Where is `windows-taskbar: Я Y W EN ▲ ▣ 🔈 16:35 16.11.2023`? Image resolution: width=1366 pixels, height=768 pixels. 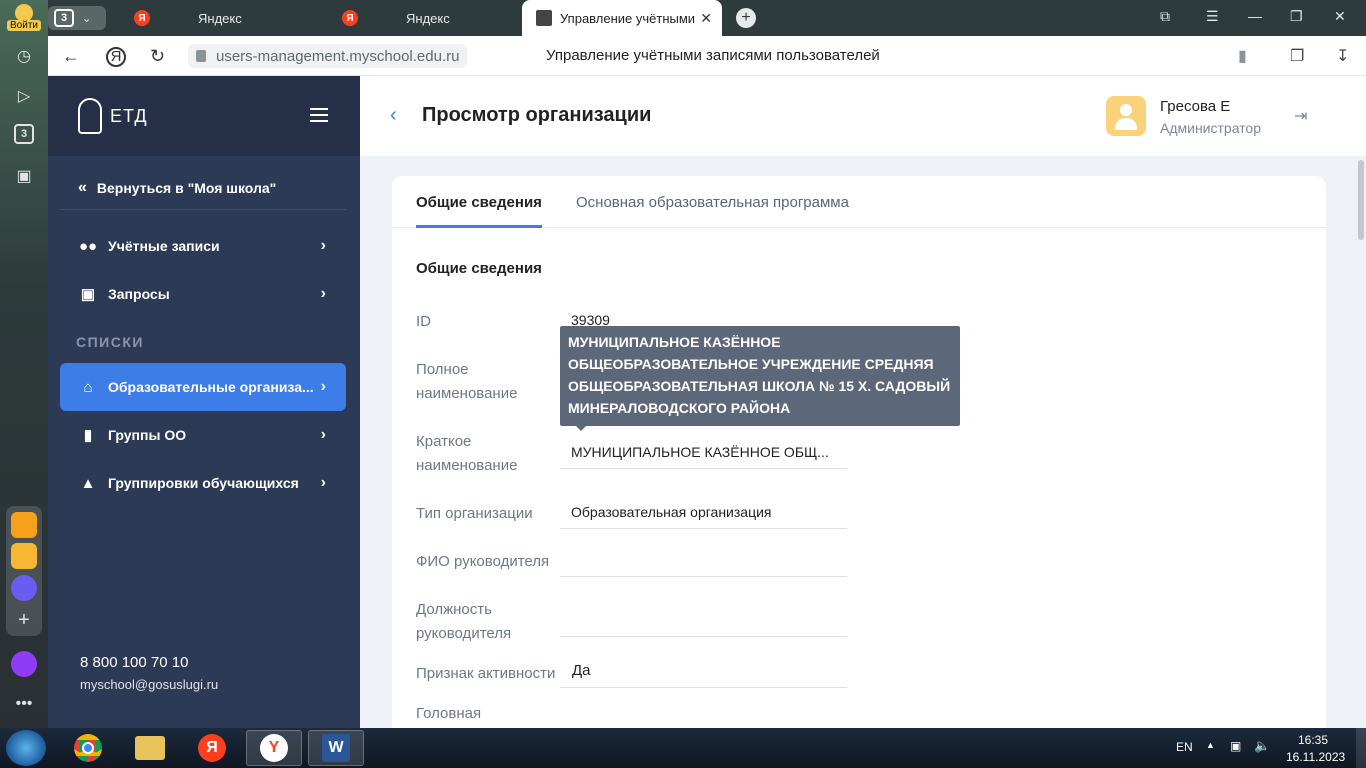
windows-taskbar: Я Y W EN ▲ ▣ 🔈 16:35 16.11.2023 is located at coordinates (683, 748).